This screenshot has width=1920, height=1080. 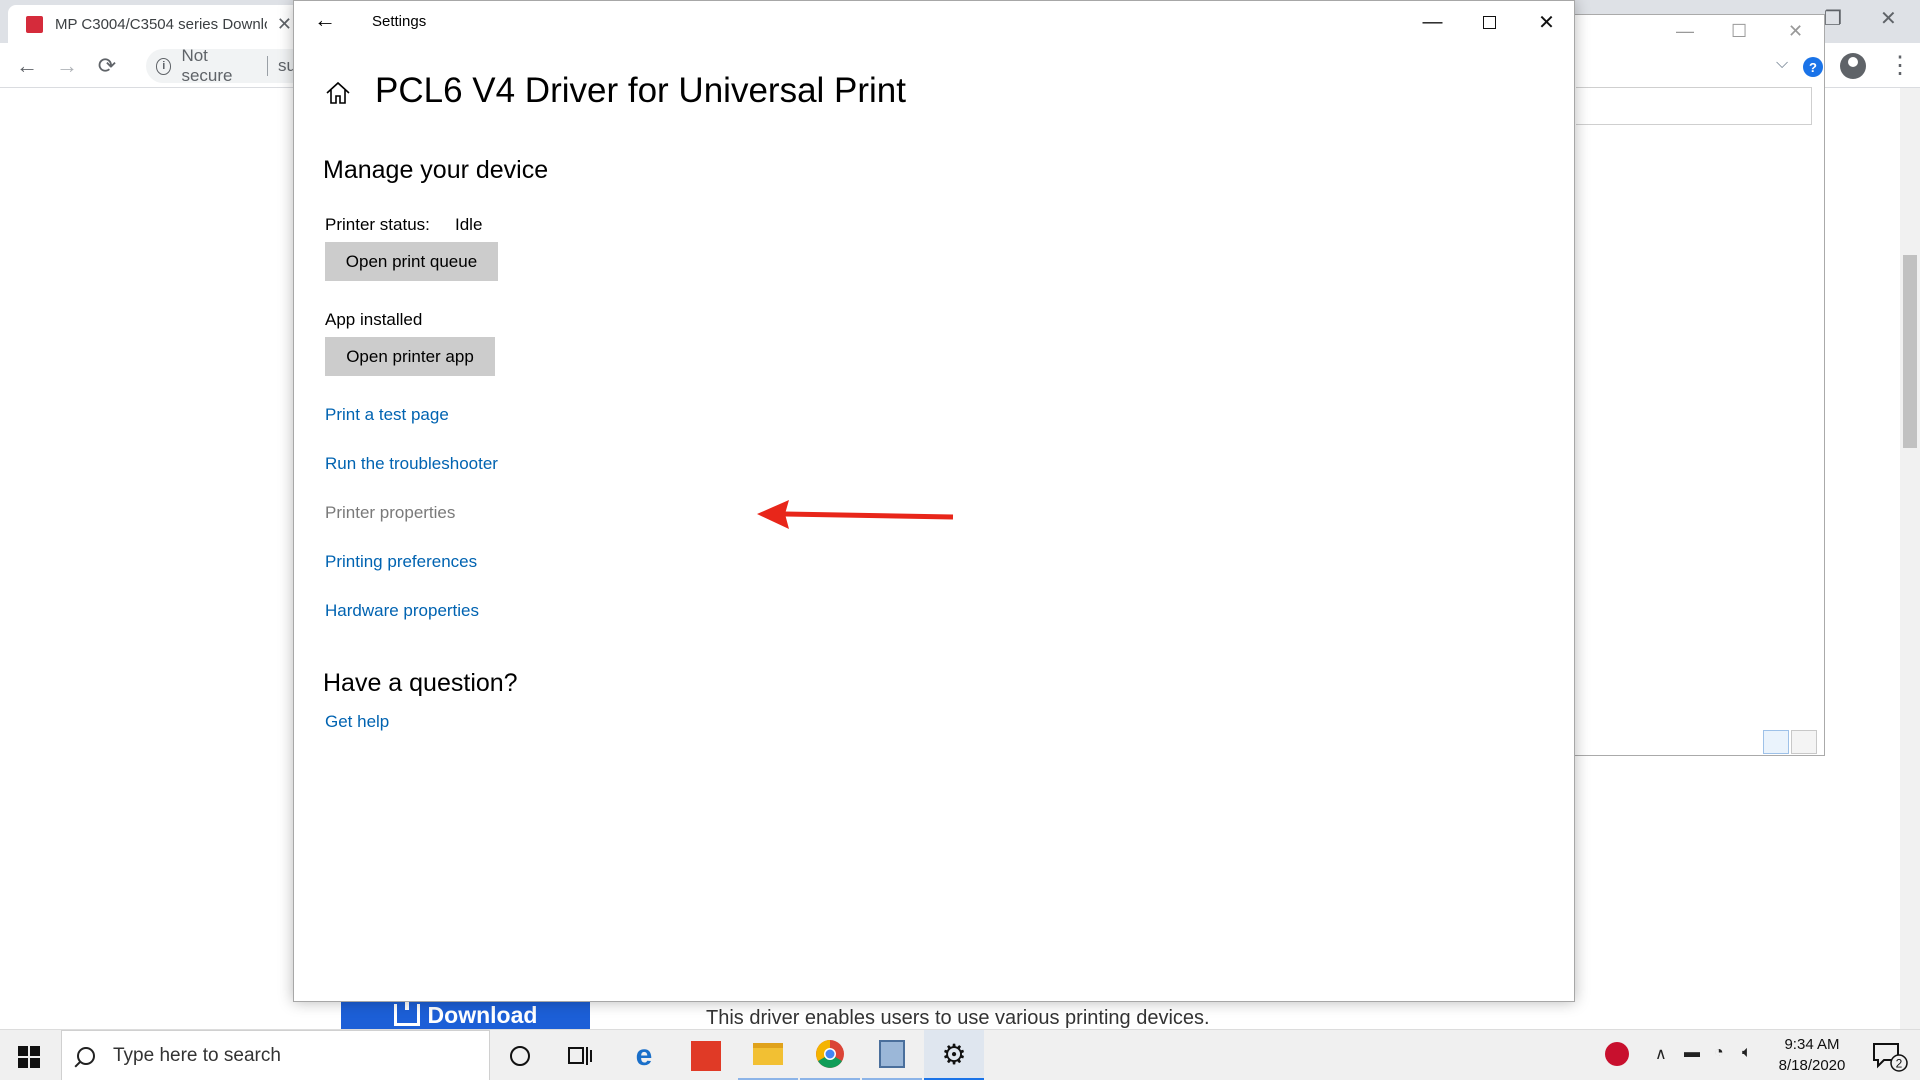 What do you see at coordinates (1812, 1065) in the screenshot?
I see `clock-date: 8/18/2020` at bounding box center [1812, 1065].